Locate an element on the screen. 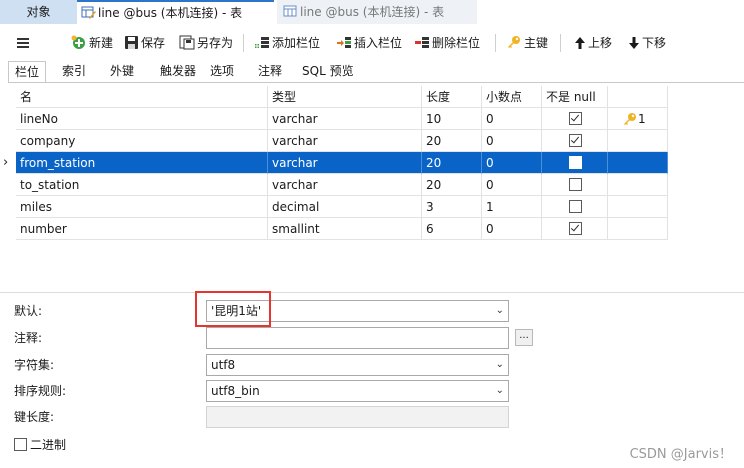  table-row: miles decimal 3 1 is located at coordinates (372, 207).